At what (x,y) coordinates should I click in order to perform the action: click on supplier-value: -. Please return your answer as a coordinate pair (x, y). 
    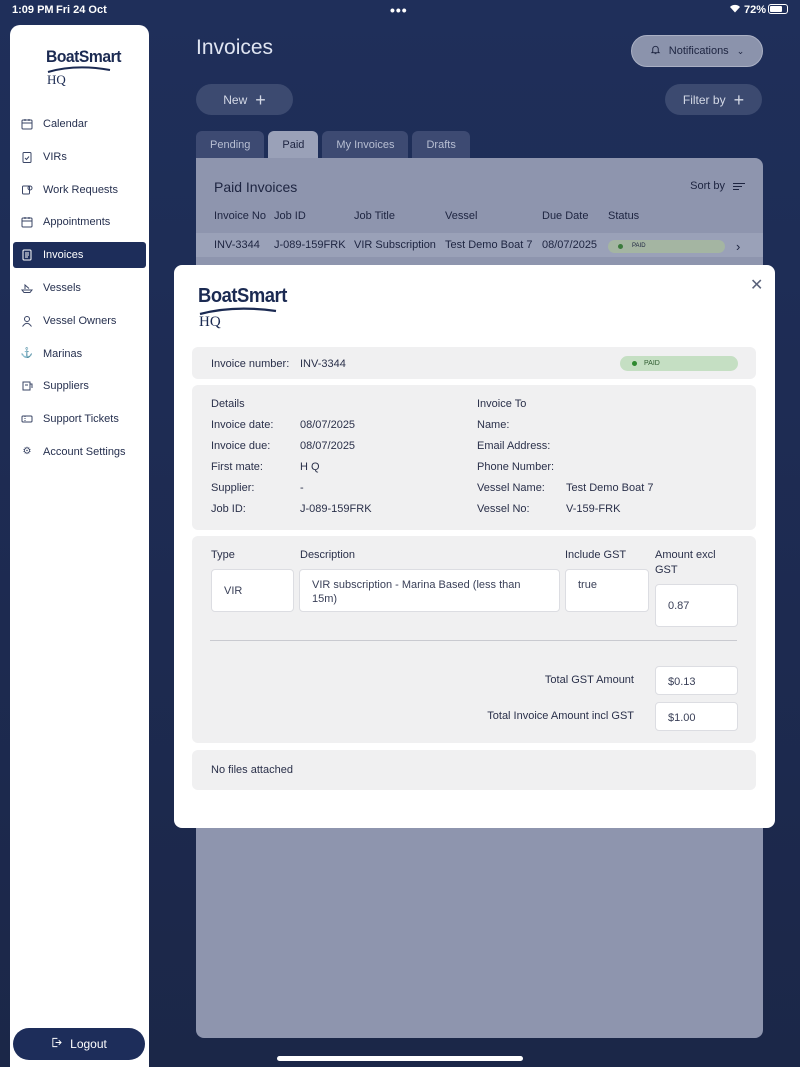
    Looking at the image, I should click on (302, 488).